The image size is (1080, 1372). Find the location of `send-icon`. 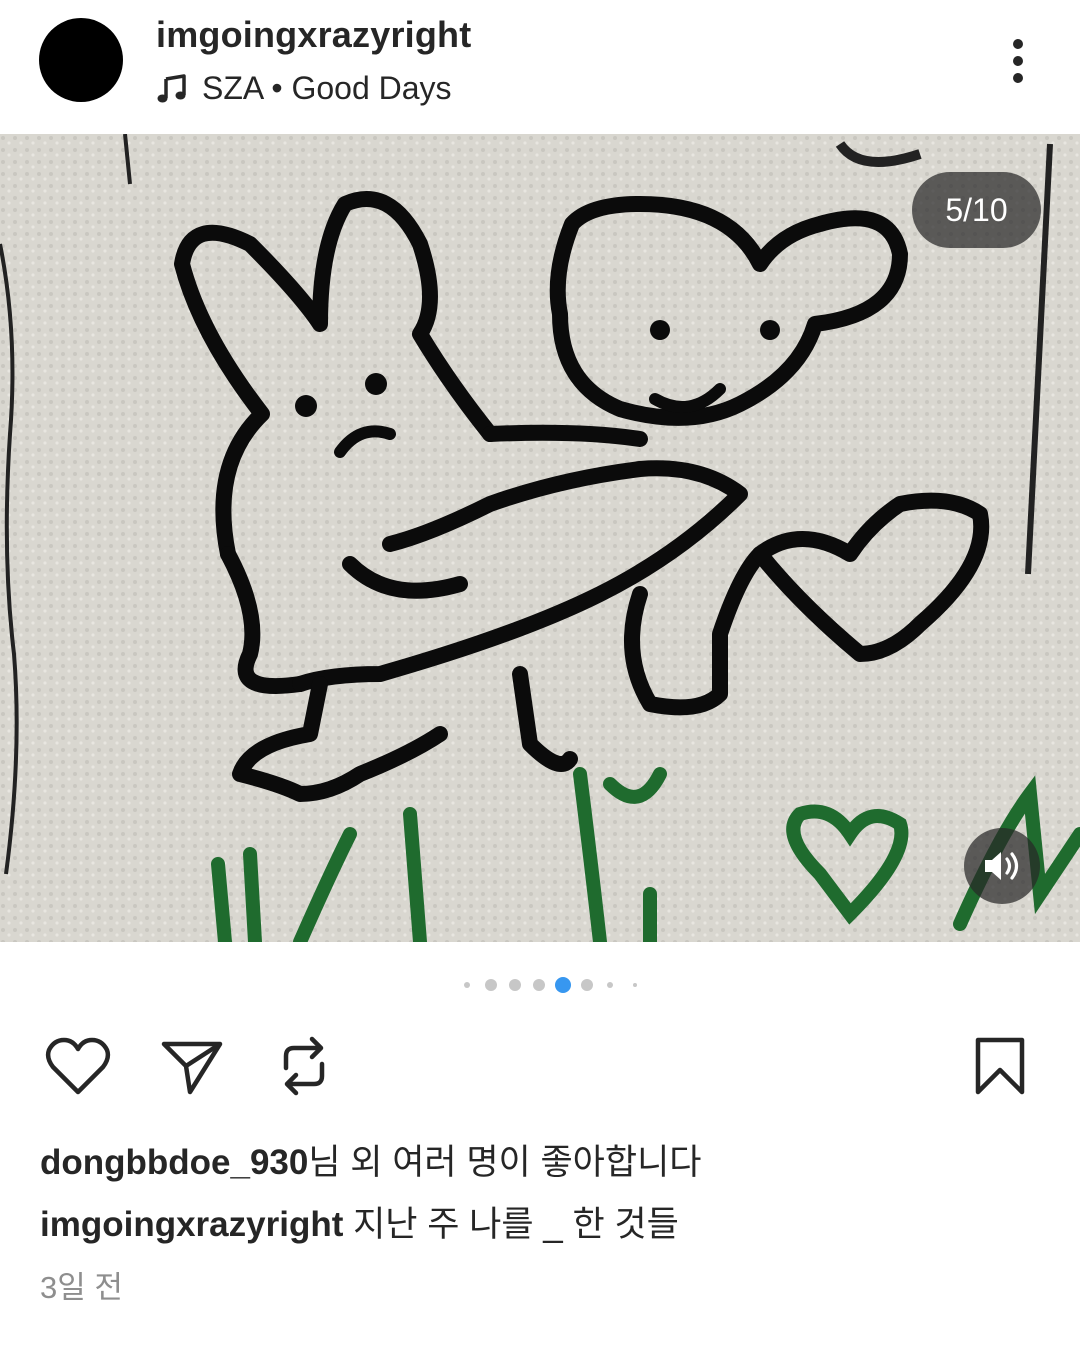

send-icon is located at coordinates (192, 1068).